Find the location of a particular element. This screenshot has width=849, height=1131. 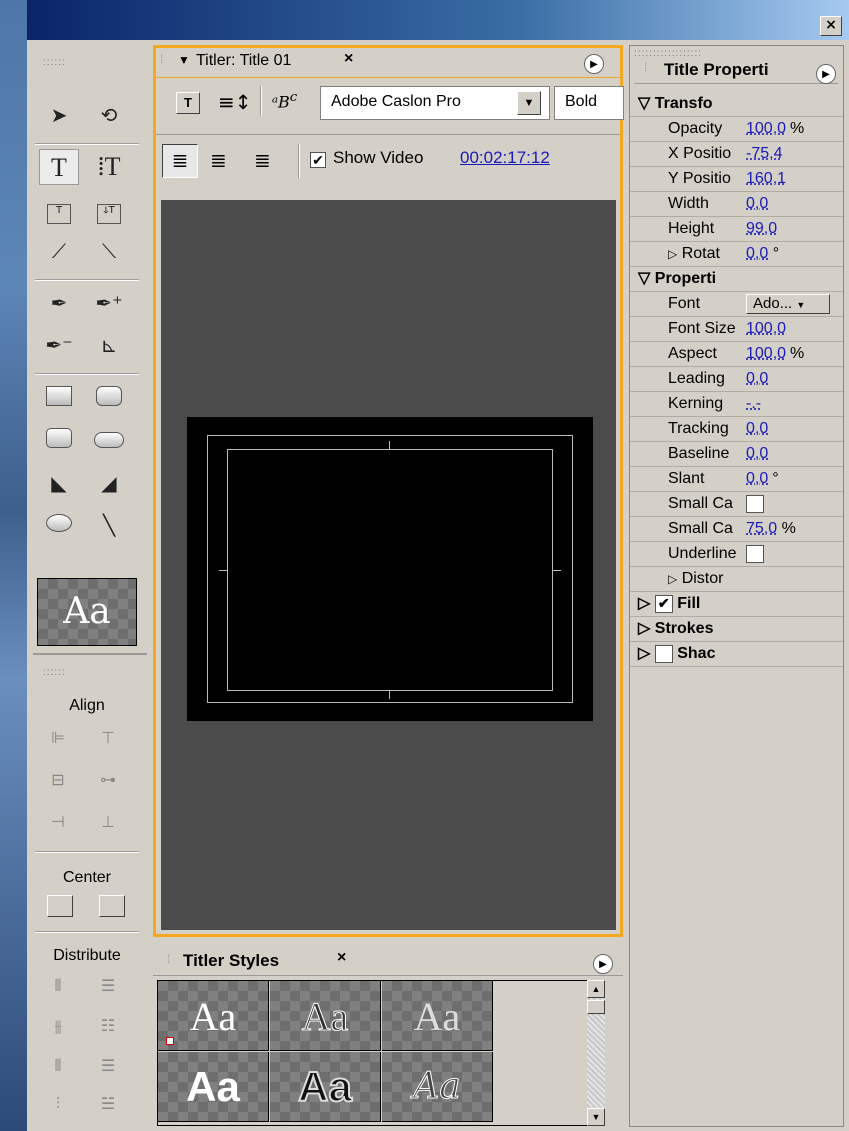

path-type-tool-icon: ⟋ is located at coordinates (59, 251).